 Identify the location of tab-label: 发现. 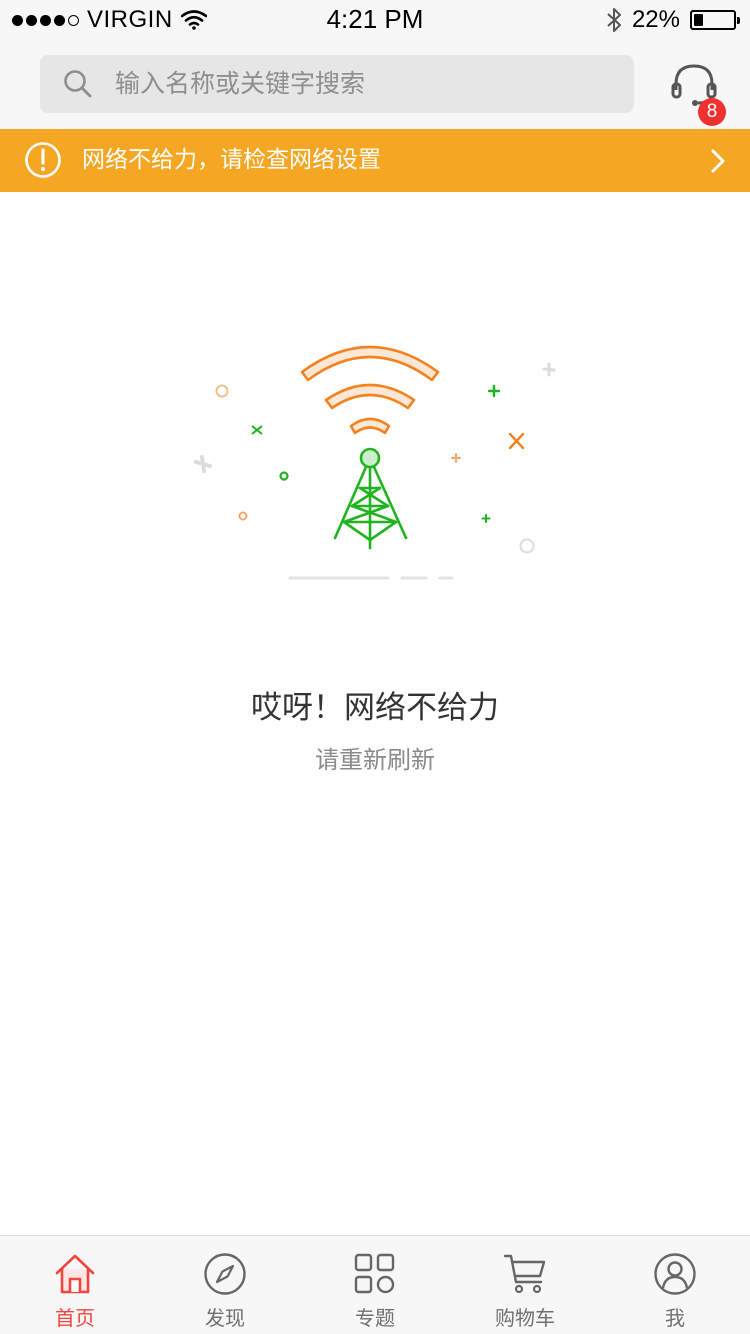
(225, 1318).